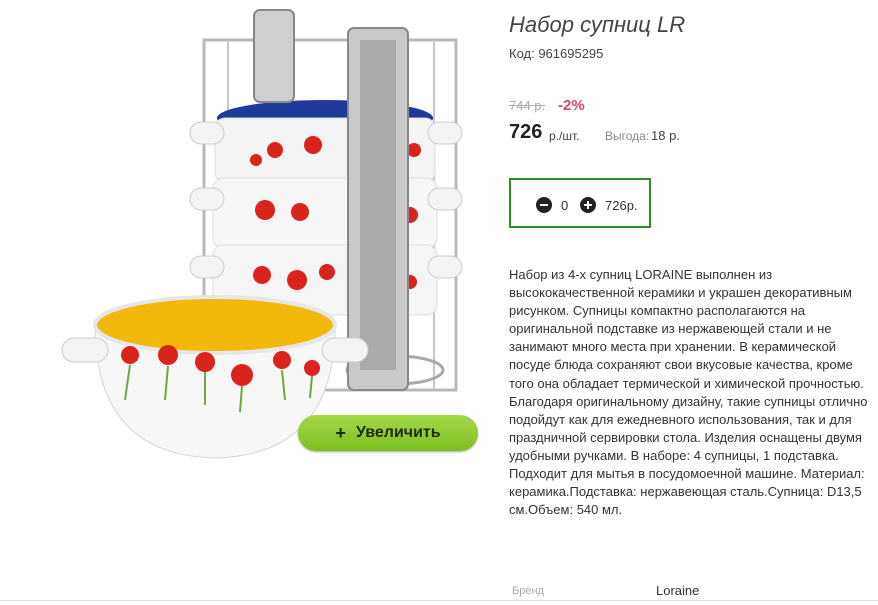  Describe the element at coordinates (665, 135) in the screenshot. I see `savings-value: 18 р.` at that location.